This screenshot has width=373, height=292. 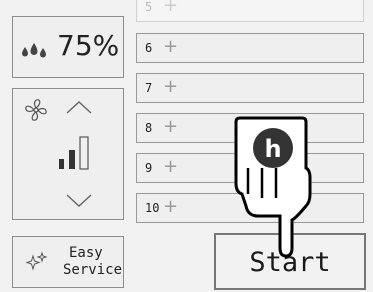 What do you see at coordinates (149, 168) in the screenshot?
I see `row-number: 9` at bounding box center [149, 168].